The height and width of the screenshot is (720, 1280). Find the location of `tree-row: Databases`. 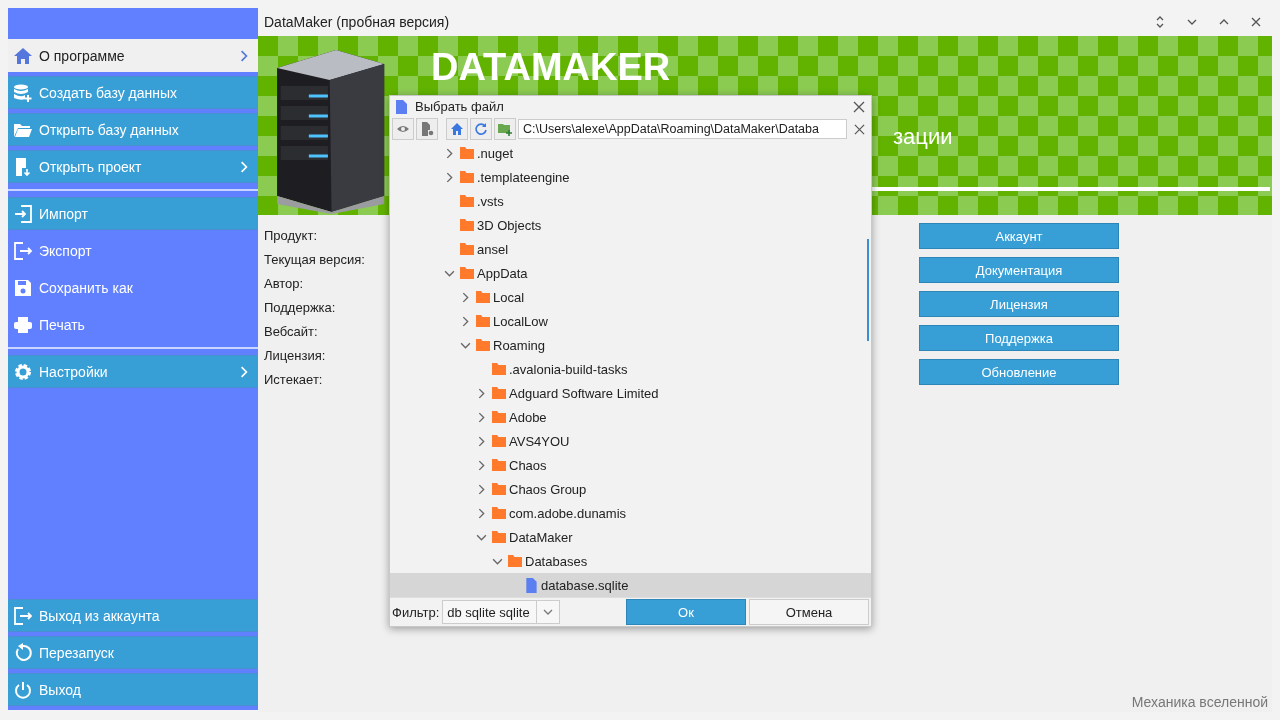

tree-row: Databases is located at coordinates (630, 561).